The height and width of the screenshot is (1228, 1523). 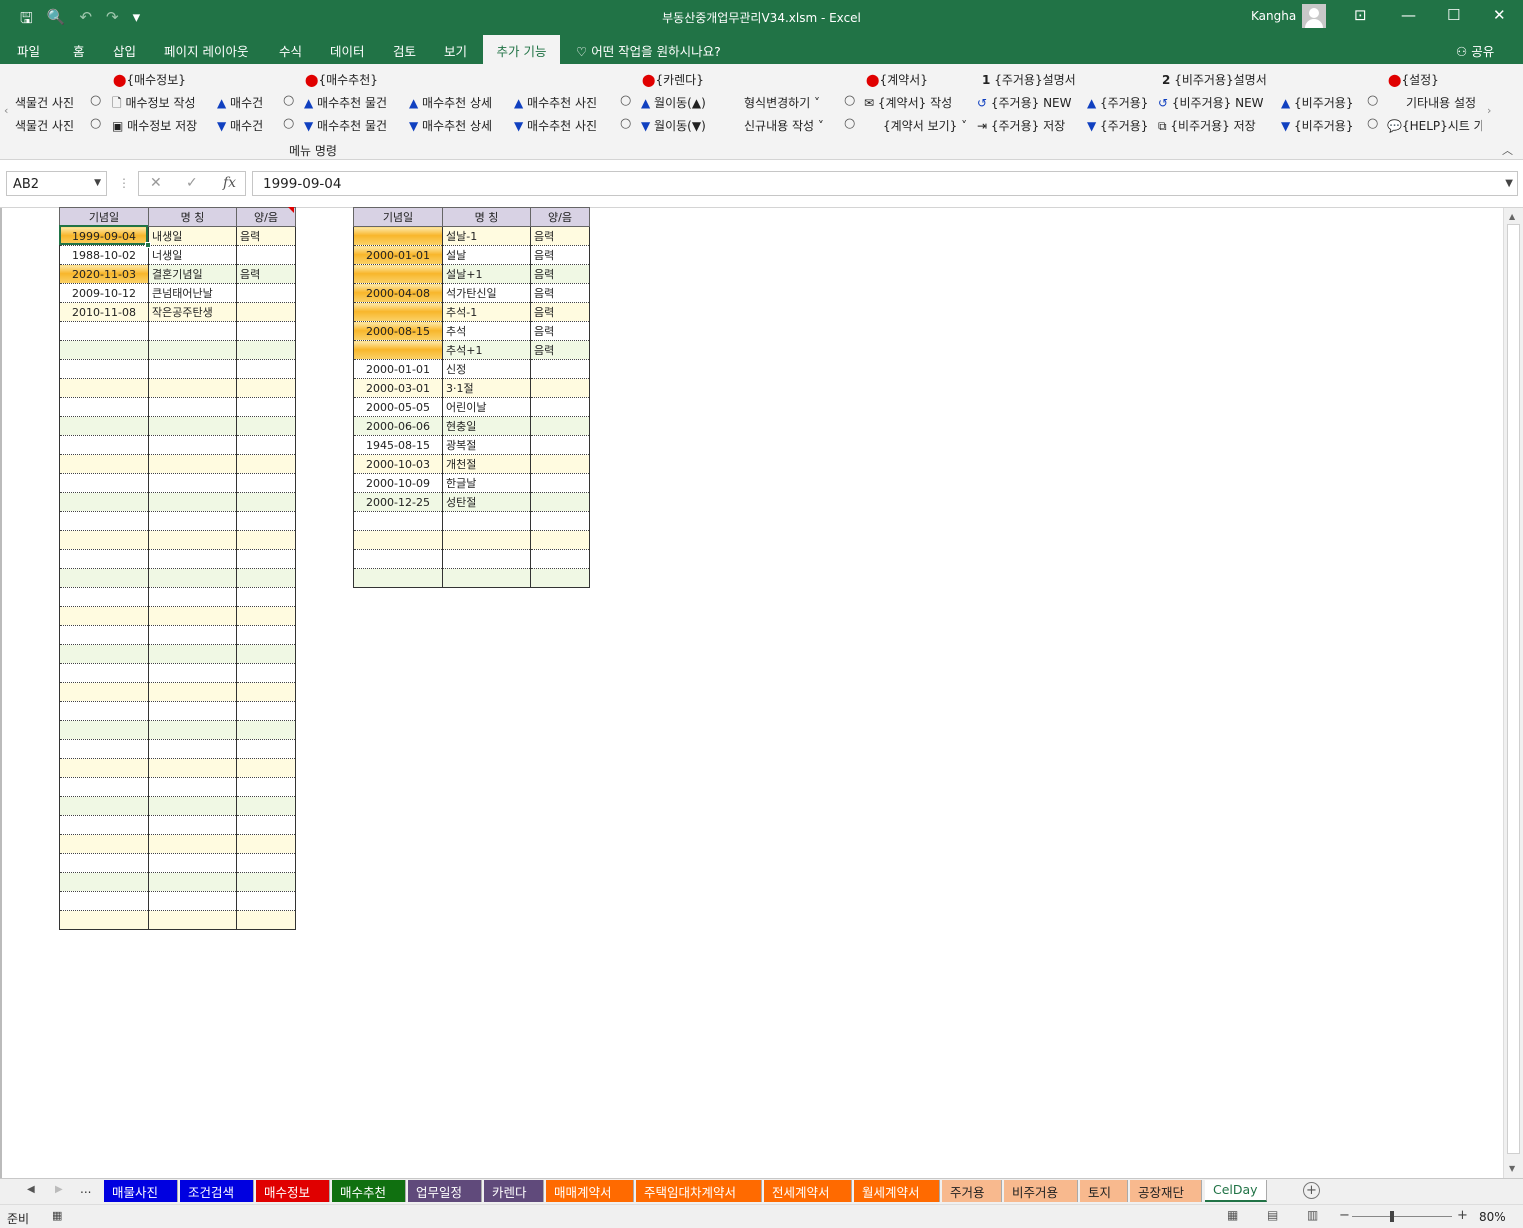 I want to click on fill-handle, so click(x=148, y=245).